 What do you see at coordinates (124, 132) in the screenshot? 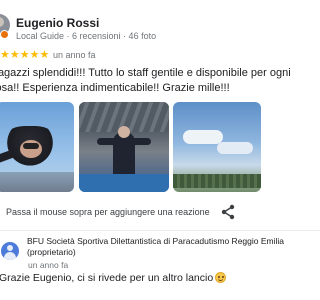
I see `person-head` at bounding box center [124, 132].